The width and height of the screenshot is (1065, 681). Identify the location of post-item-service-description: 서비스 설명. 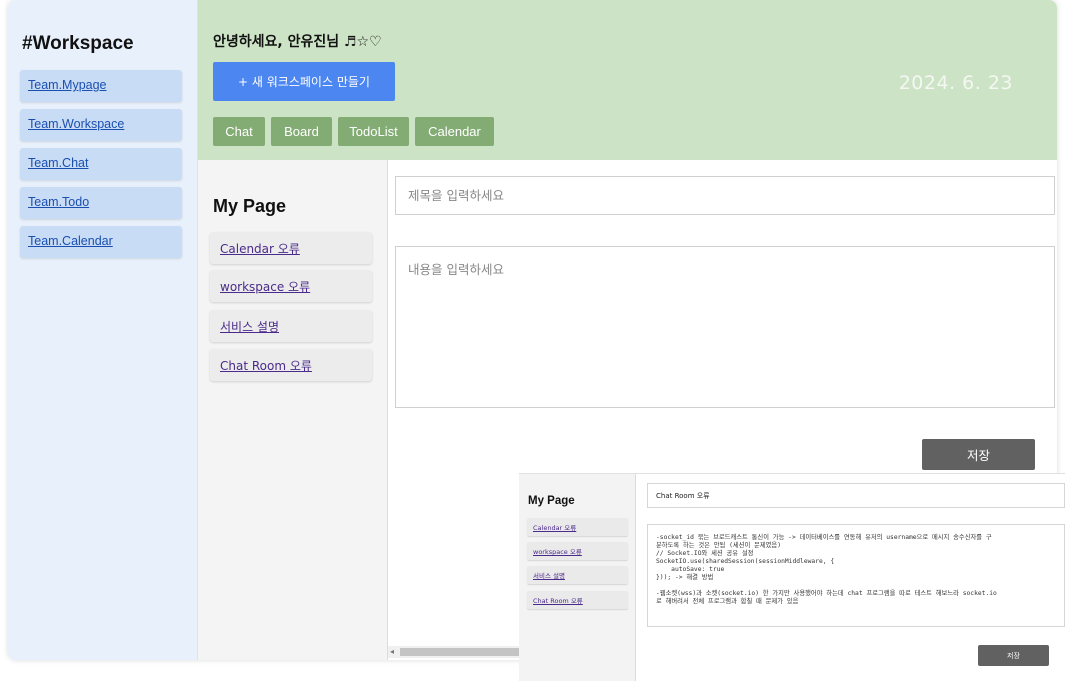
(291, 326).